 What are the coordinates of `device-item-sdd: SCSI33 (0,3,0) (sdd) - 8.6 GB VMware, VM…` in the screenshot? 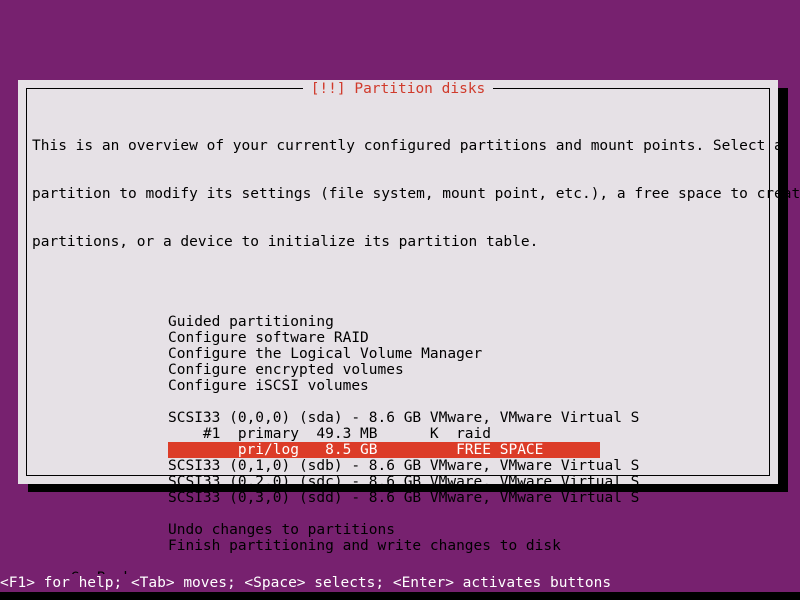 It's located at (466, 498).